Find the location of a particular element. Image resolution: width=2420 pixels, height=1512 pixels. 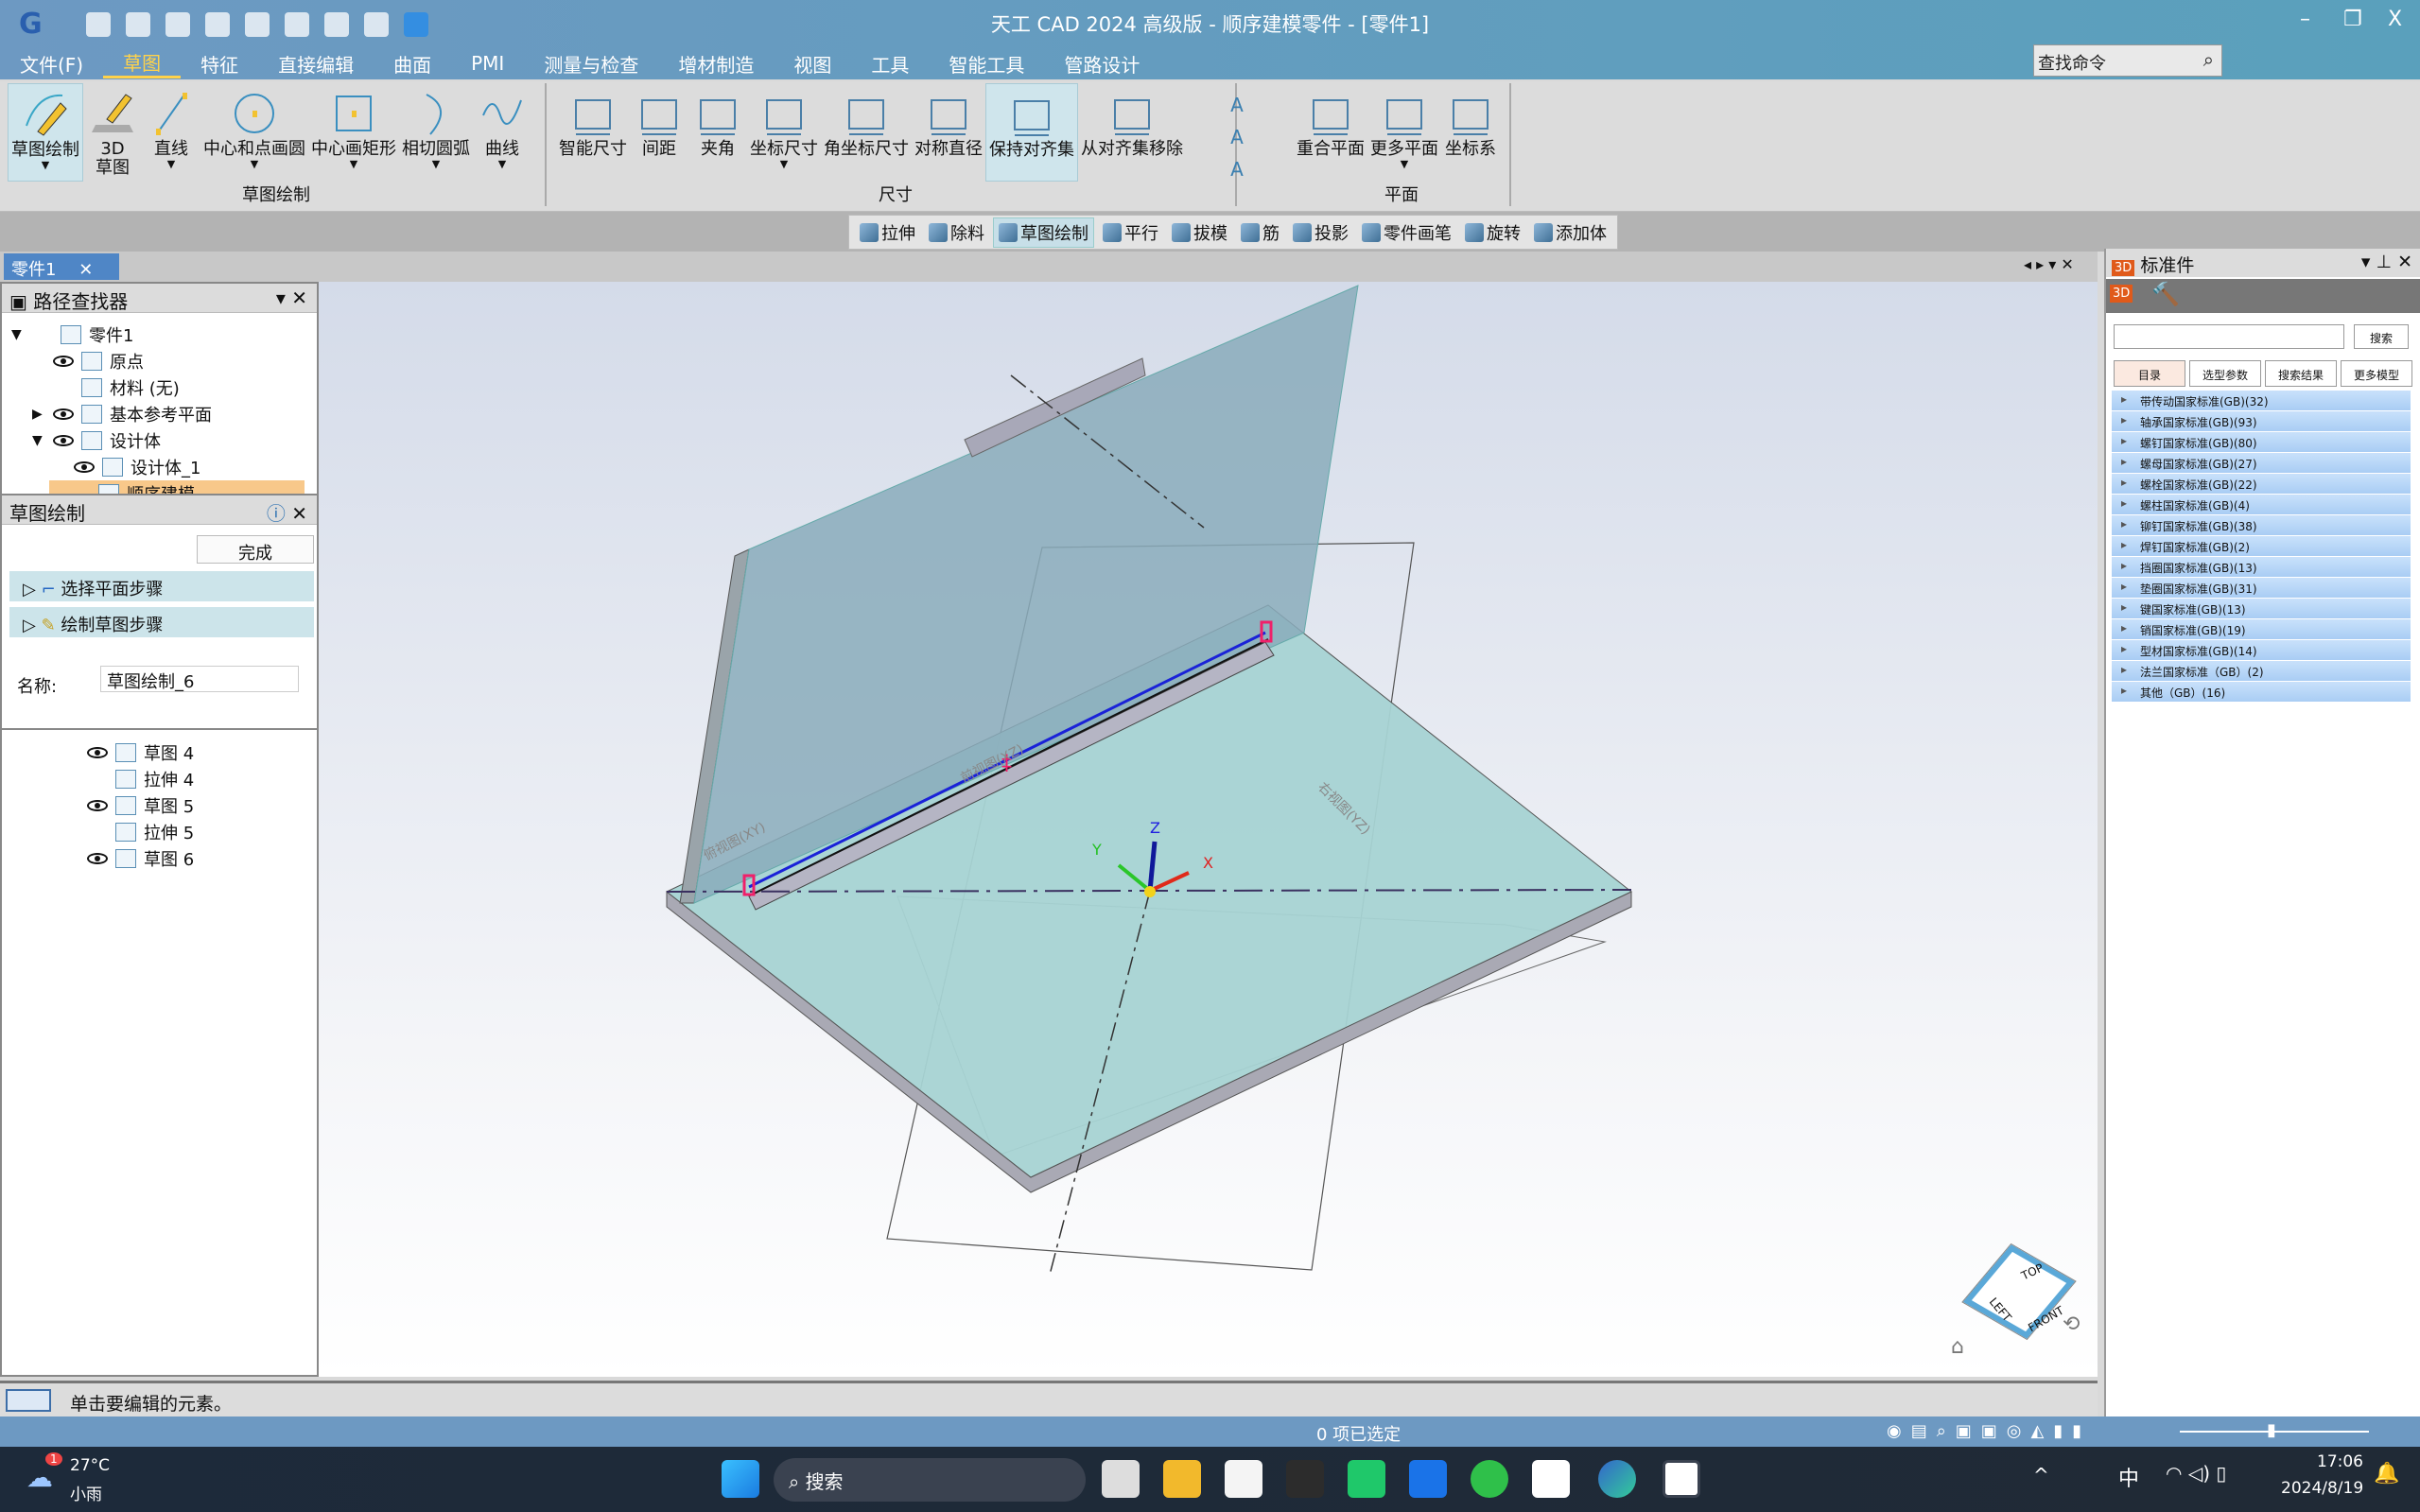

app-icon is located at coordinates (1305, 1479).